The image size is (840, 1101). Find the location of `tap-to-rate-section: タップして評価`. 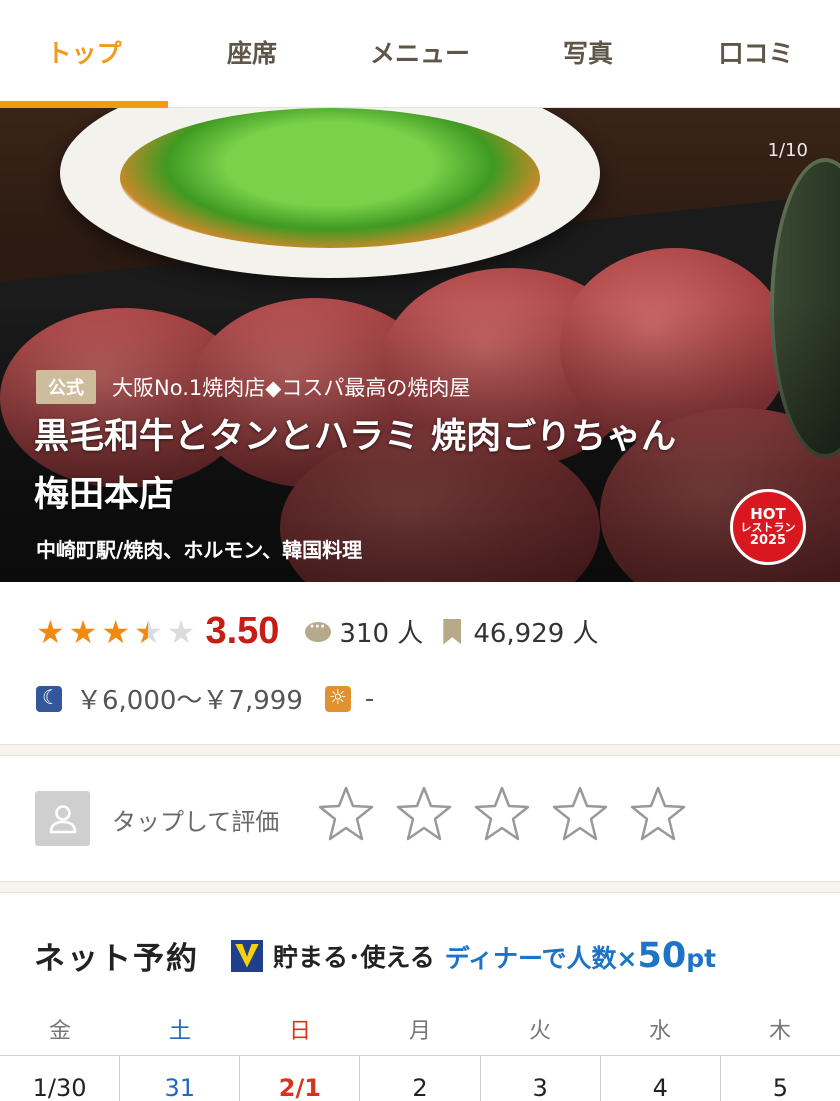

tap-to-rate-section: タップして評価 is located at coordinates (420, 818).